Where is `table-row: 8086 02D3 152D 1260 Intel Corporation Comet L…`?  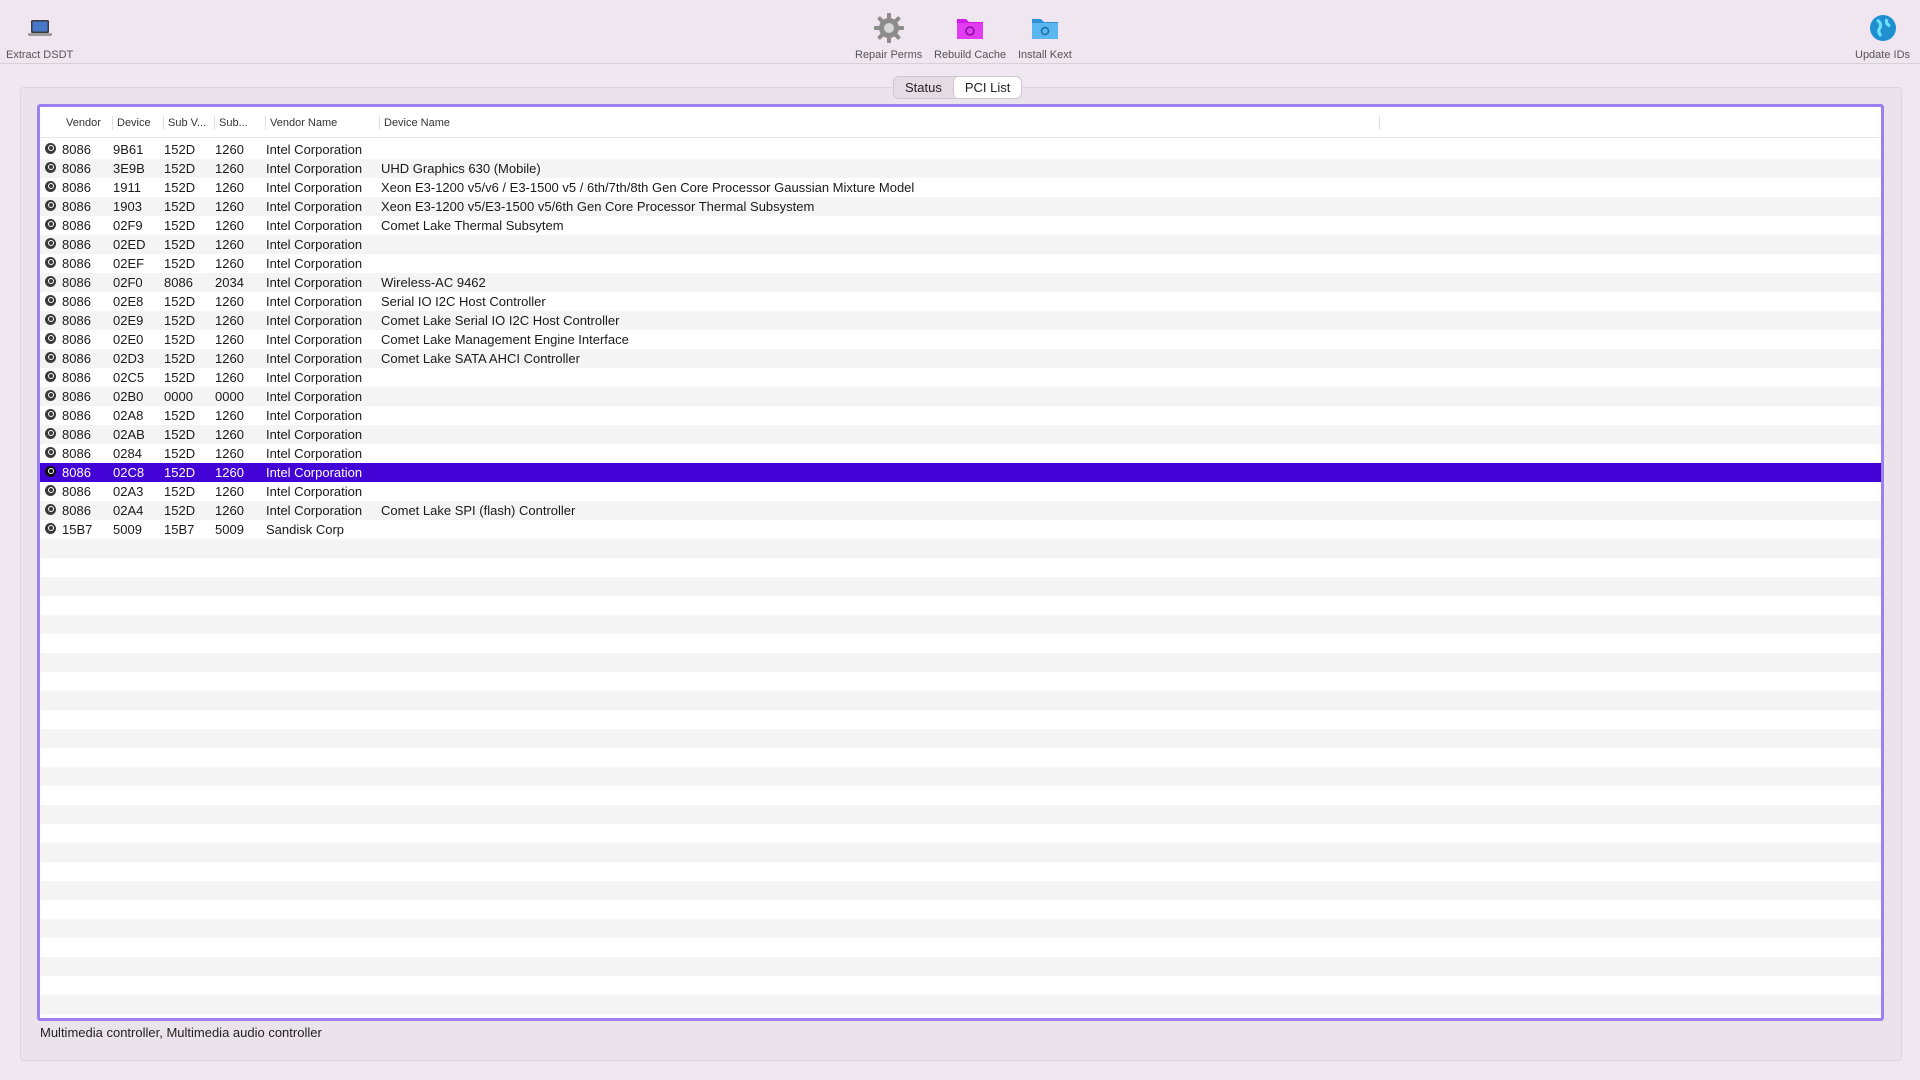
table-row: 8086 02D3 152D 1260 Intel Corporation Comet L… is located at coordinates (960, 358).